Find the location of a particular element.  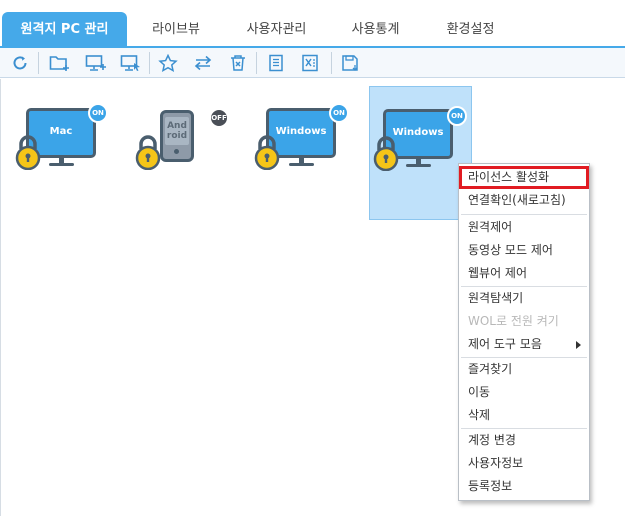

menu-item-remote-explorer: 원격탐색기 is located at coordinates (524, 298).